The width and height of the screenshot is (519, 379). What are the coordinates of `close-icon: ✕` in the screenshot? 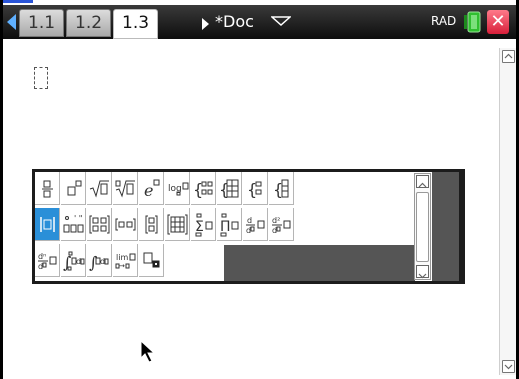 It's located at (498, 22).